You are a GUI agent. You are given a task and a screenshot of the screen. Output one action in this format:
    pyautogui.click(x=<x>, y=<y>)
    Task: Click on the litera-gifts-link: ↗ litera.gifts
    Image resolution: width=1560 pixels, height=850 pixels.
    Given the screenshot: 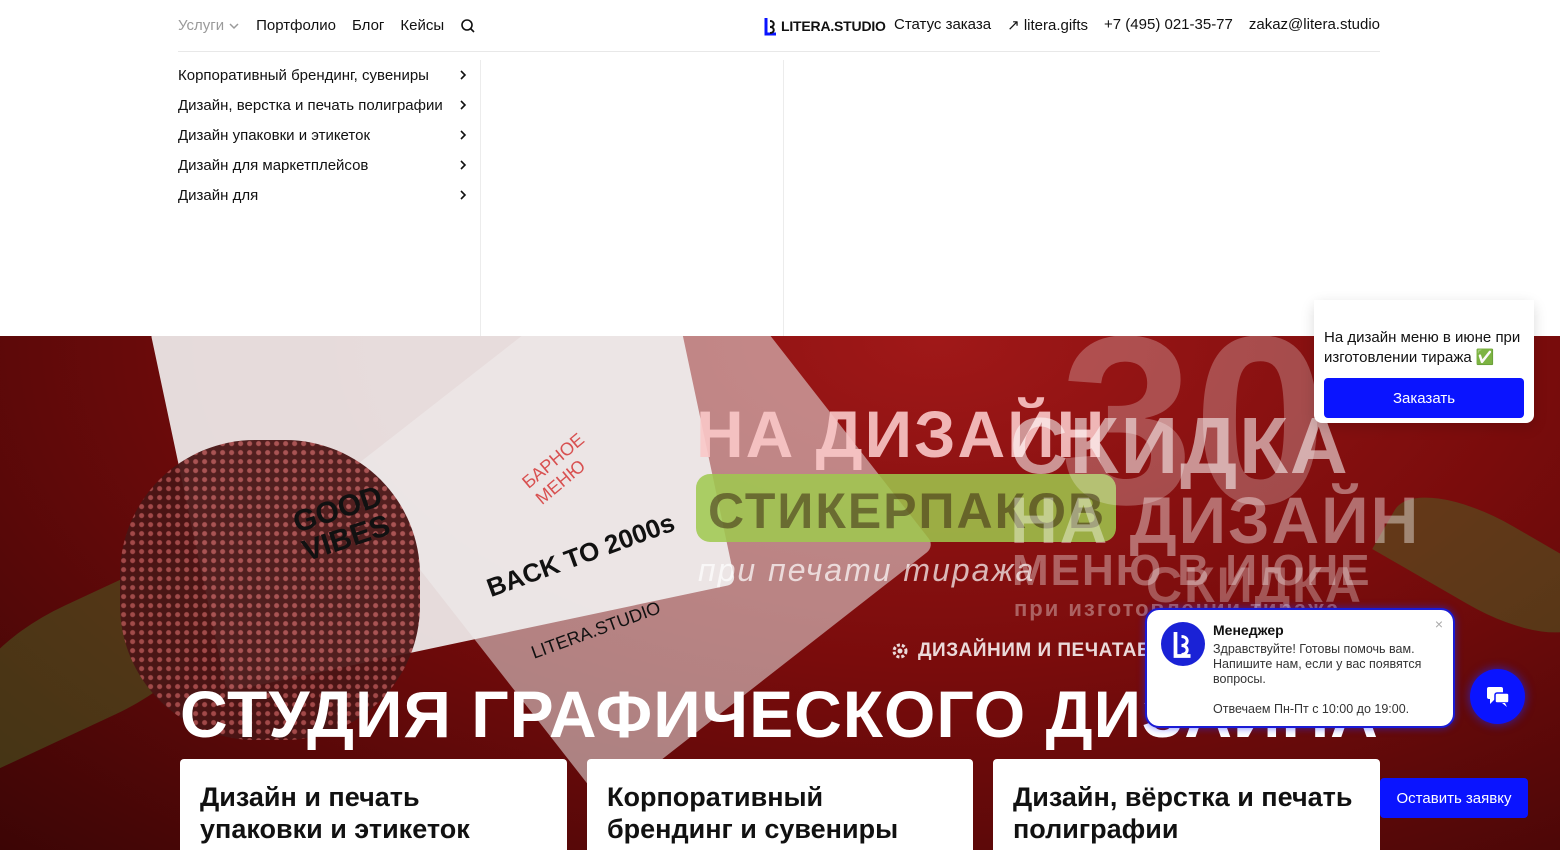 What is the action you would take?
    pyautogui.click(x=1047, y=25)
    